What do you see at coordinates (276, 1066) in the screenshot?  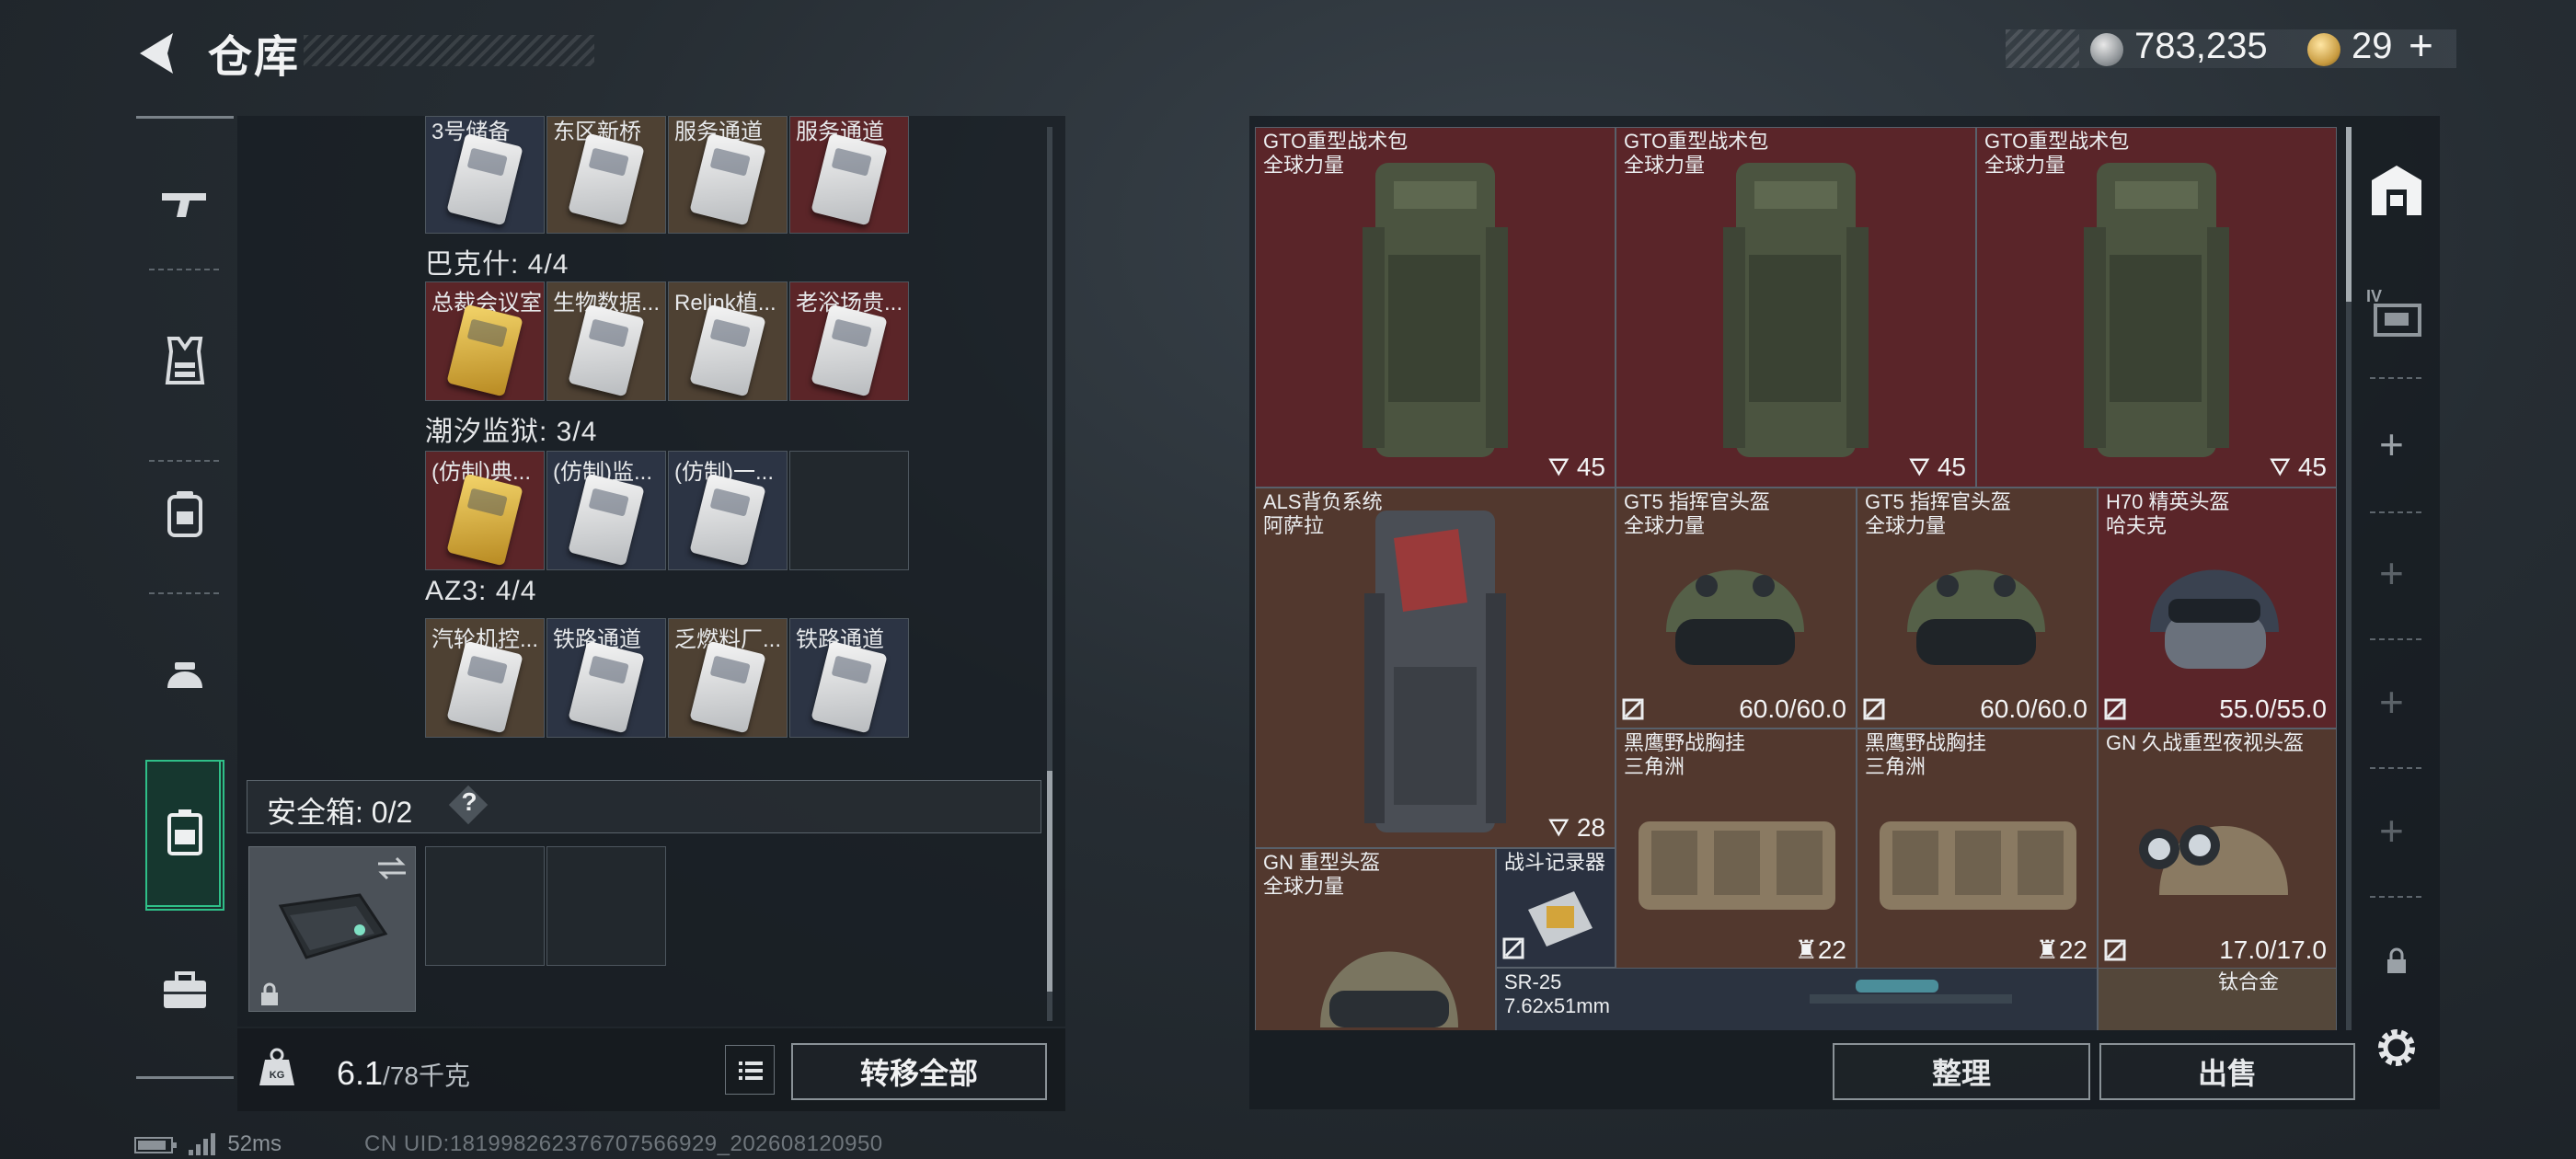 I see `weight-kg-icon: KG` at bounding box center [276, 1066].